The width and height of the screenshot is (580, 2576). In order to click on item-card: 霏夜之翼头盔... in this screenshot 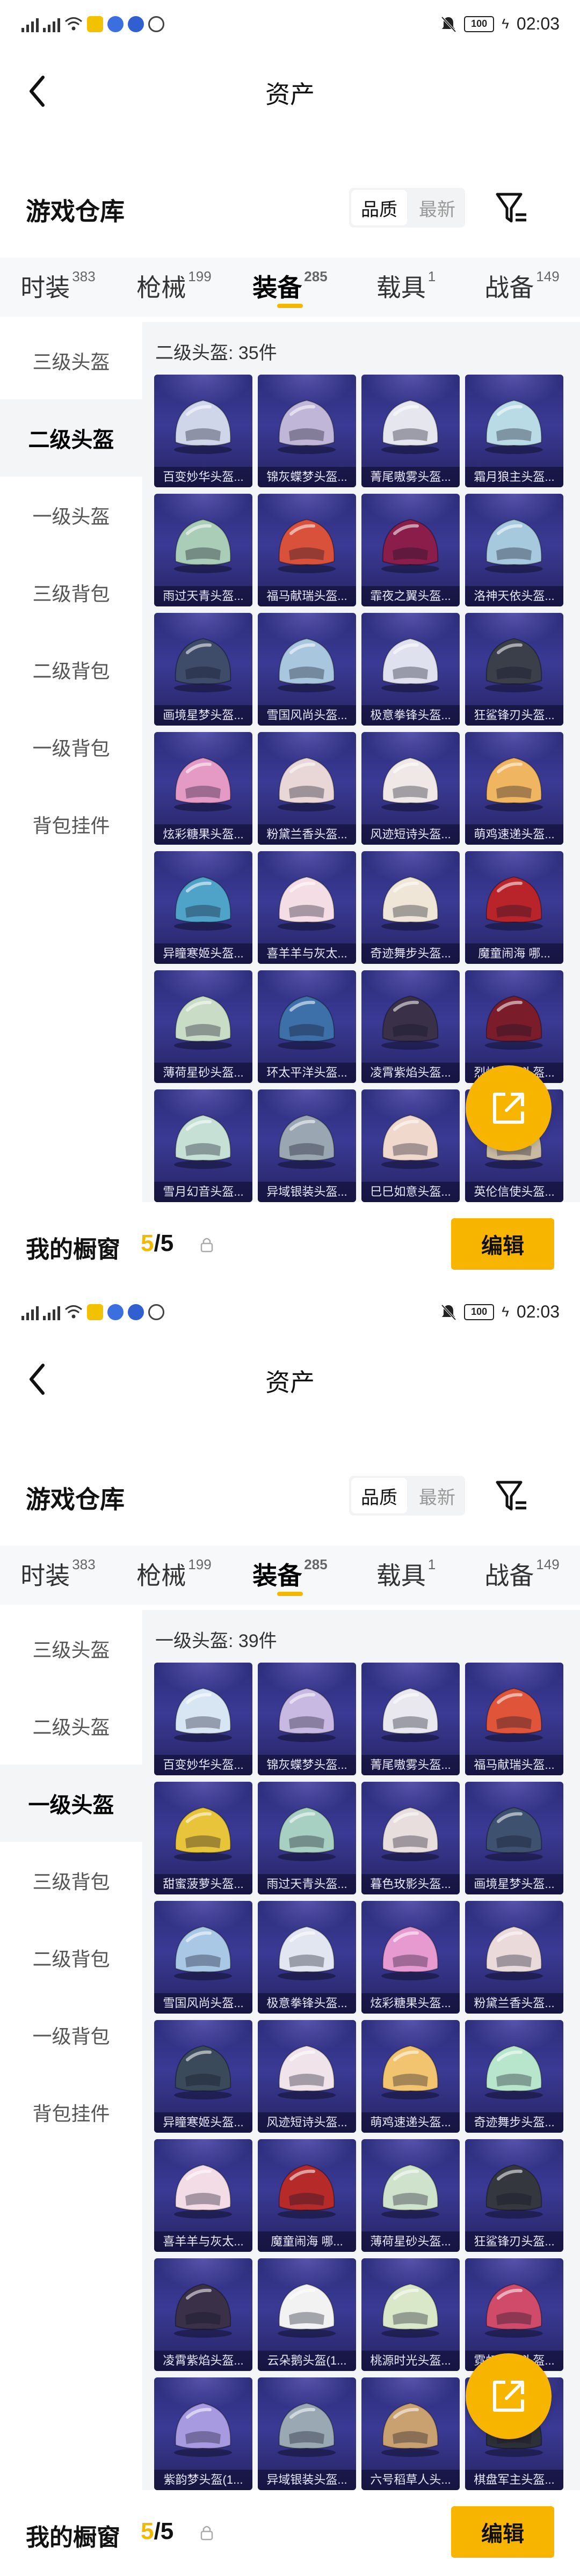, I will do `click(410, 550)`.